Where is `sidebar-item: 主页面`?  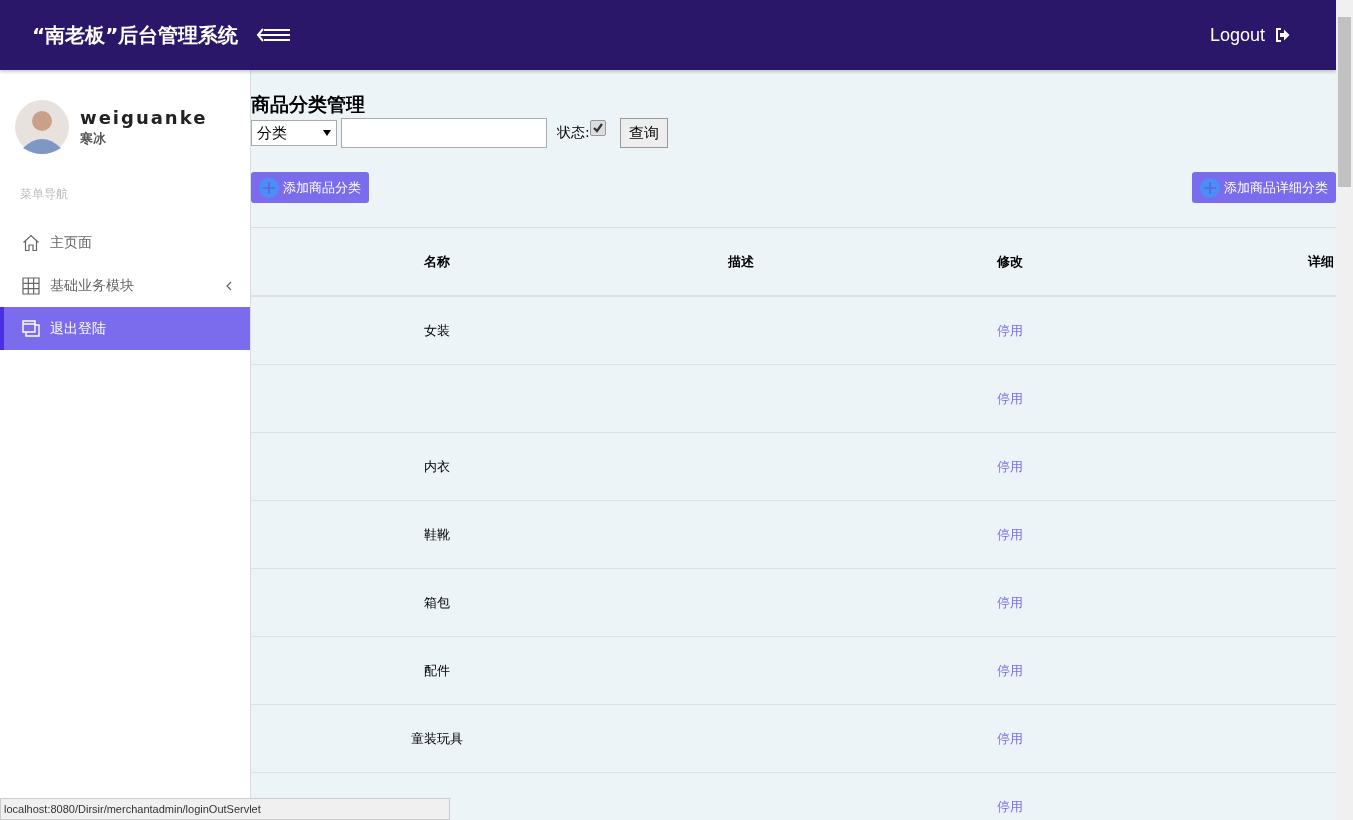
sidebar-item: 主页面 is located at coordinates (125, 242).